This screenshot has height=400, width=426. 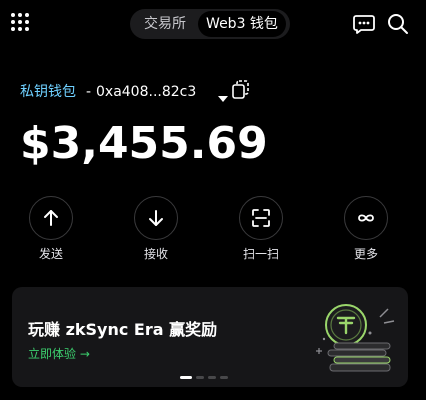 I want to click on mode-switch: 交易所 Web3 钱包, so click(x=210, y=24).